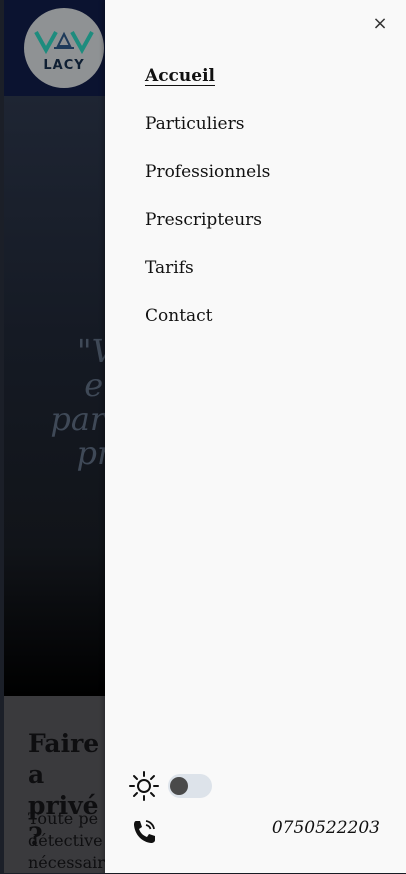 This screenshot has height=874, width=406. I want to click on phone-icon, so click(144, 832).